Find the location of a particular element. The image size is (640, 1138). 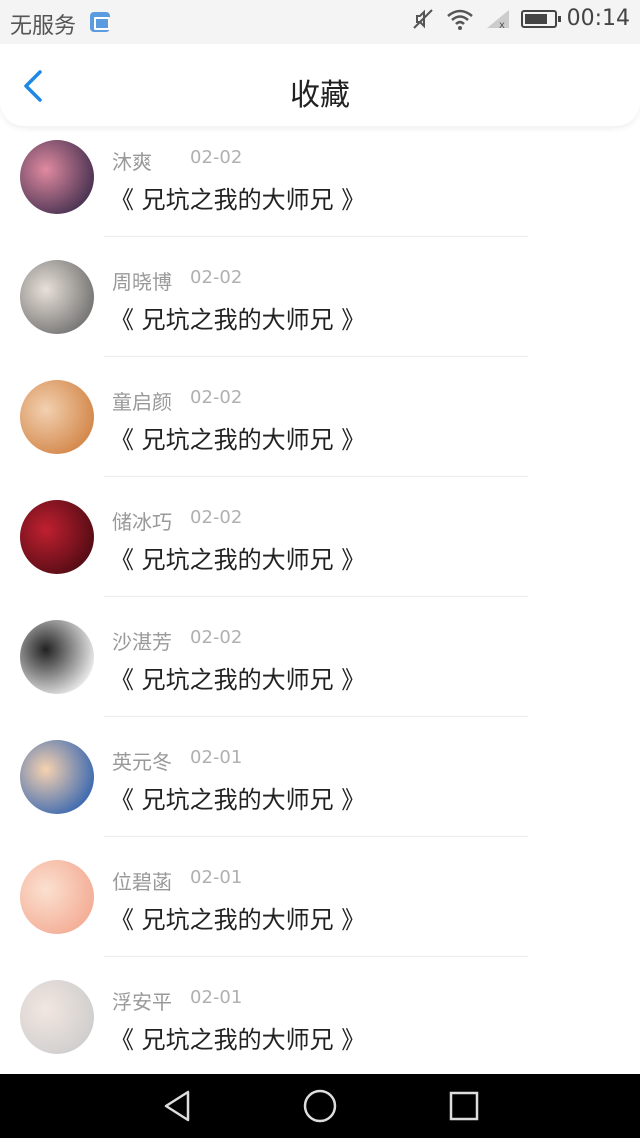

user-name: 英元冬 is located at coordinates (142, 762).